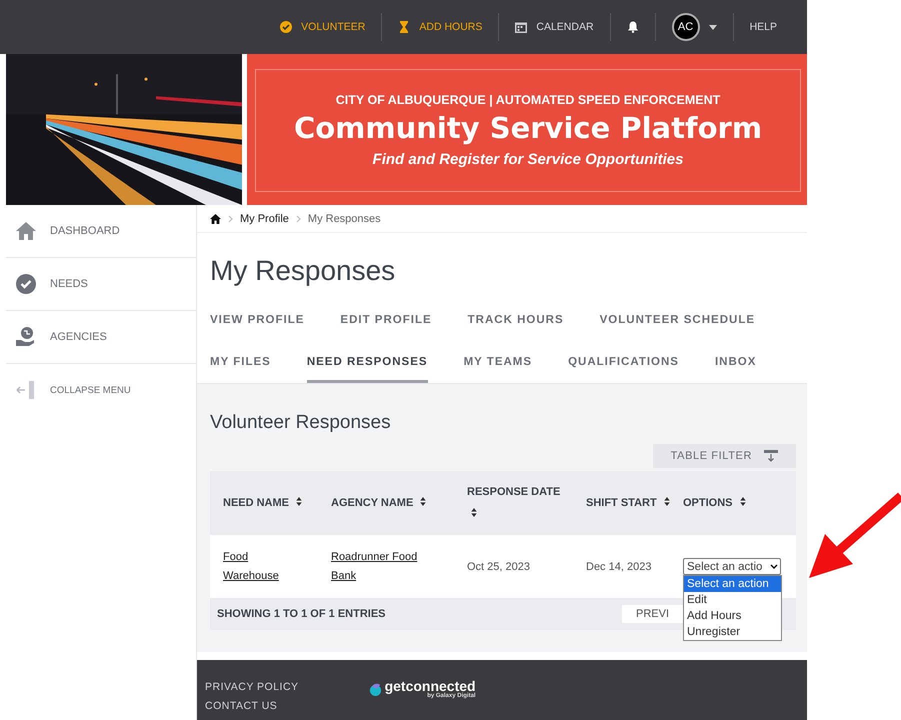 The width and height of the screenshot is (901, 720). I want to click on banner-subtitle: Find and Register for Service Opportunities, so click(528, 159).